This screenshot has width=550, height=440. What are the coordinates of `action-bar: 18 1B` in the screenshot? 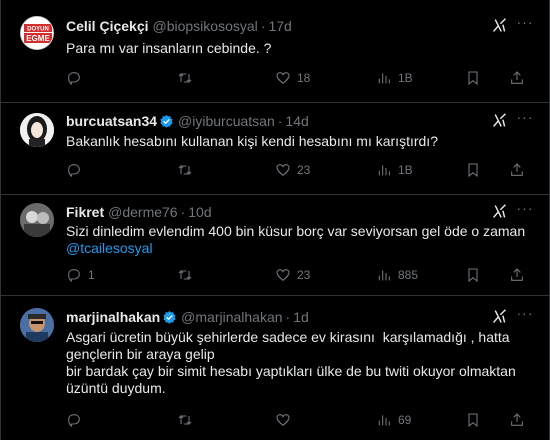 It's located at (303, 78).